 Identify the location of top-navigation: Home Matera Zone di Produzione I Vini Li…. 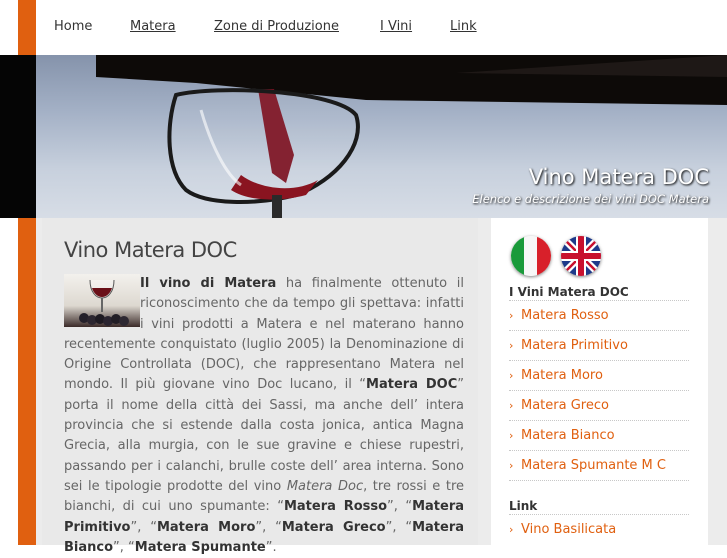
(381, 27).